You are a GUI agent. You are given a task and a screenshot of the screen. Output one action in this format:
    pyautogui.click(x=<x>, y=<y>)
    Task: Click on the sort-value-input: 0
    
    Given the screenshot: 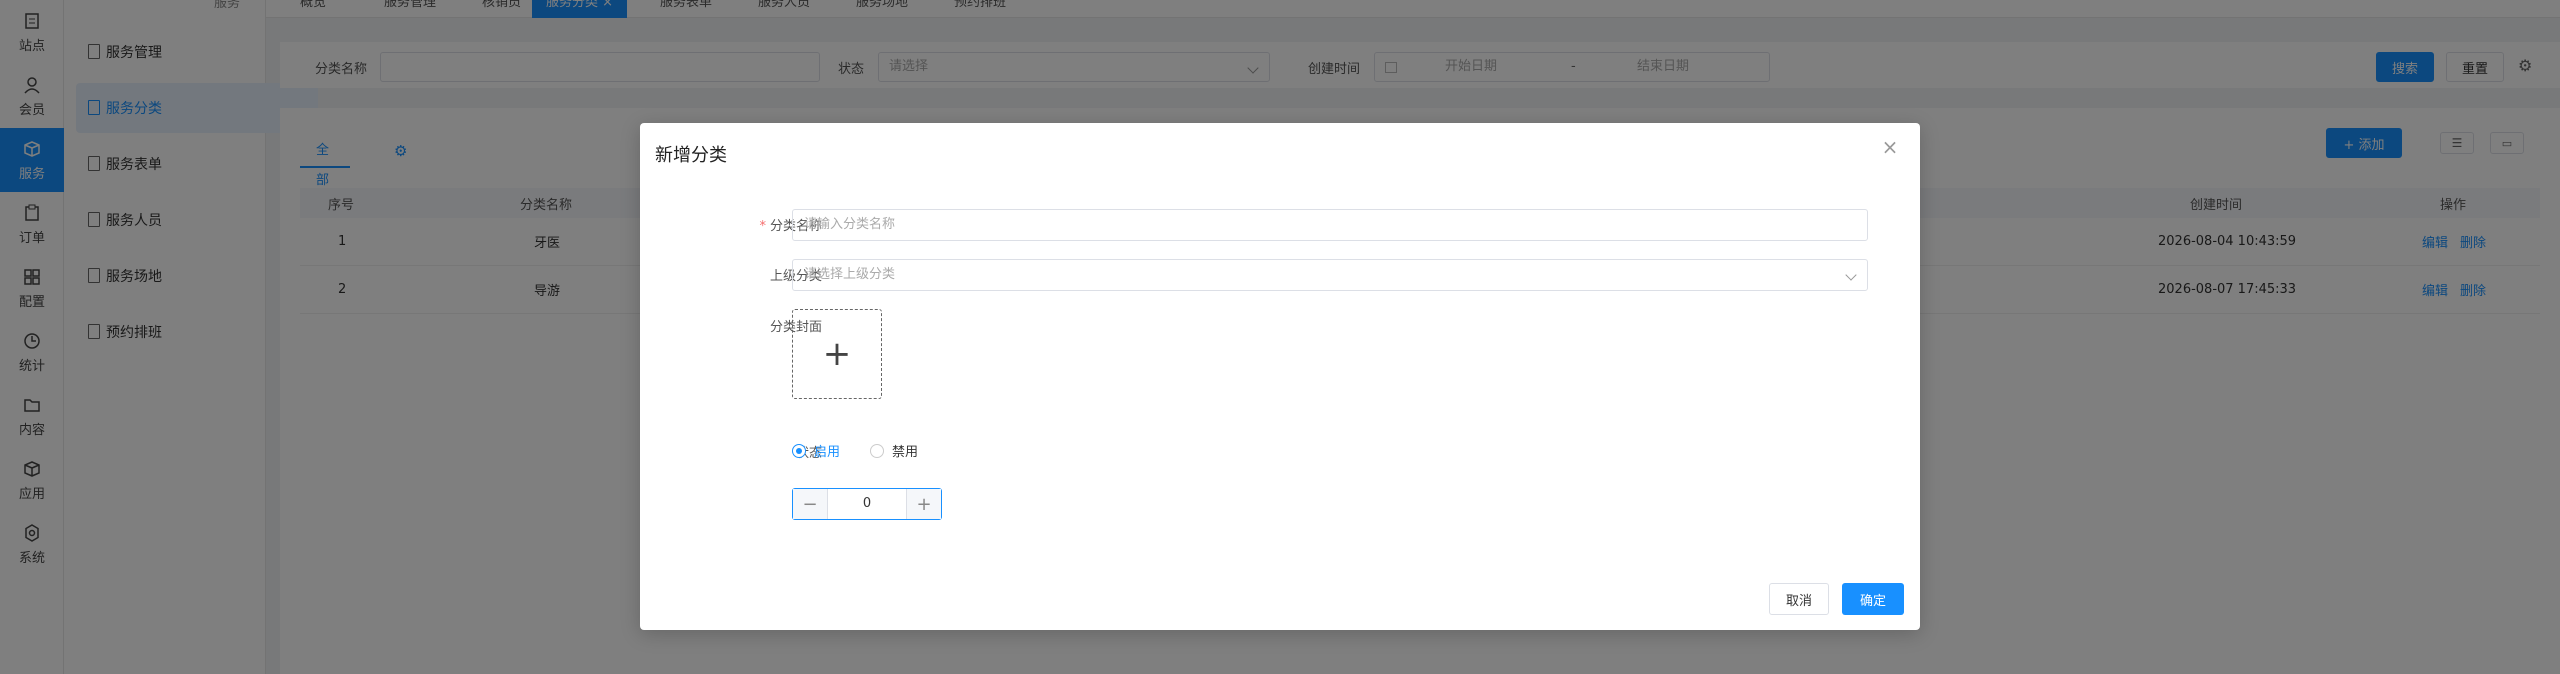 What is the action you would take?
    pyautogui.click(x=867, y=504)
    